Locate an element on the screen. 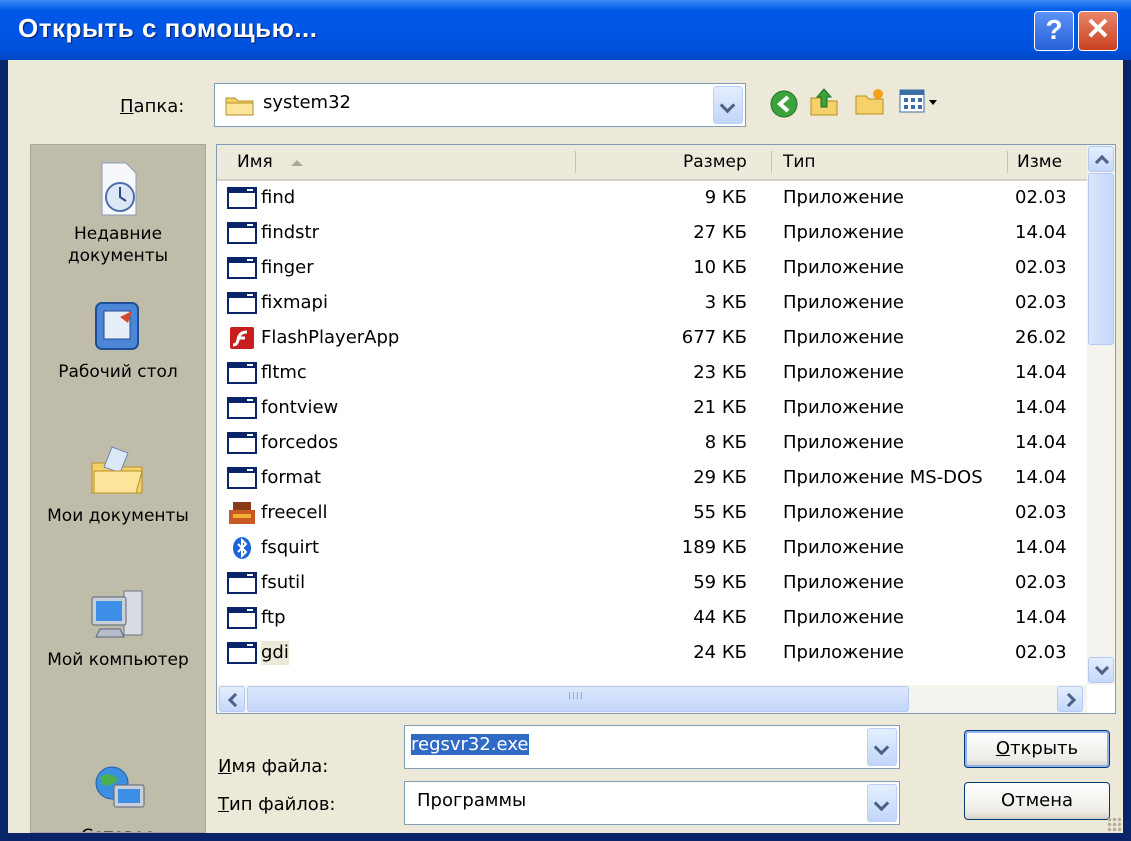 This screenshot has height=841, width=1131. file-size: 677 КБ is located at coordinates (714, 337).